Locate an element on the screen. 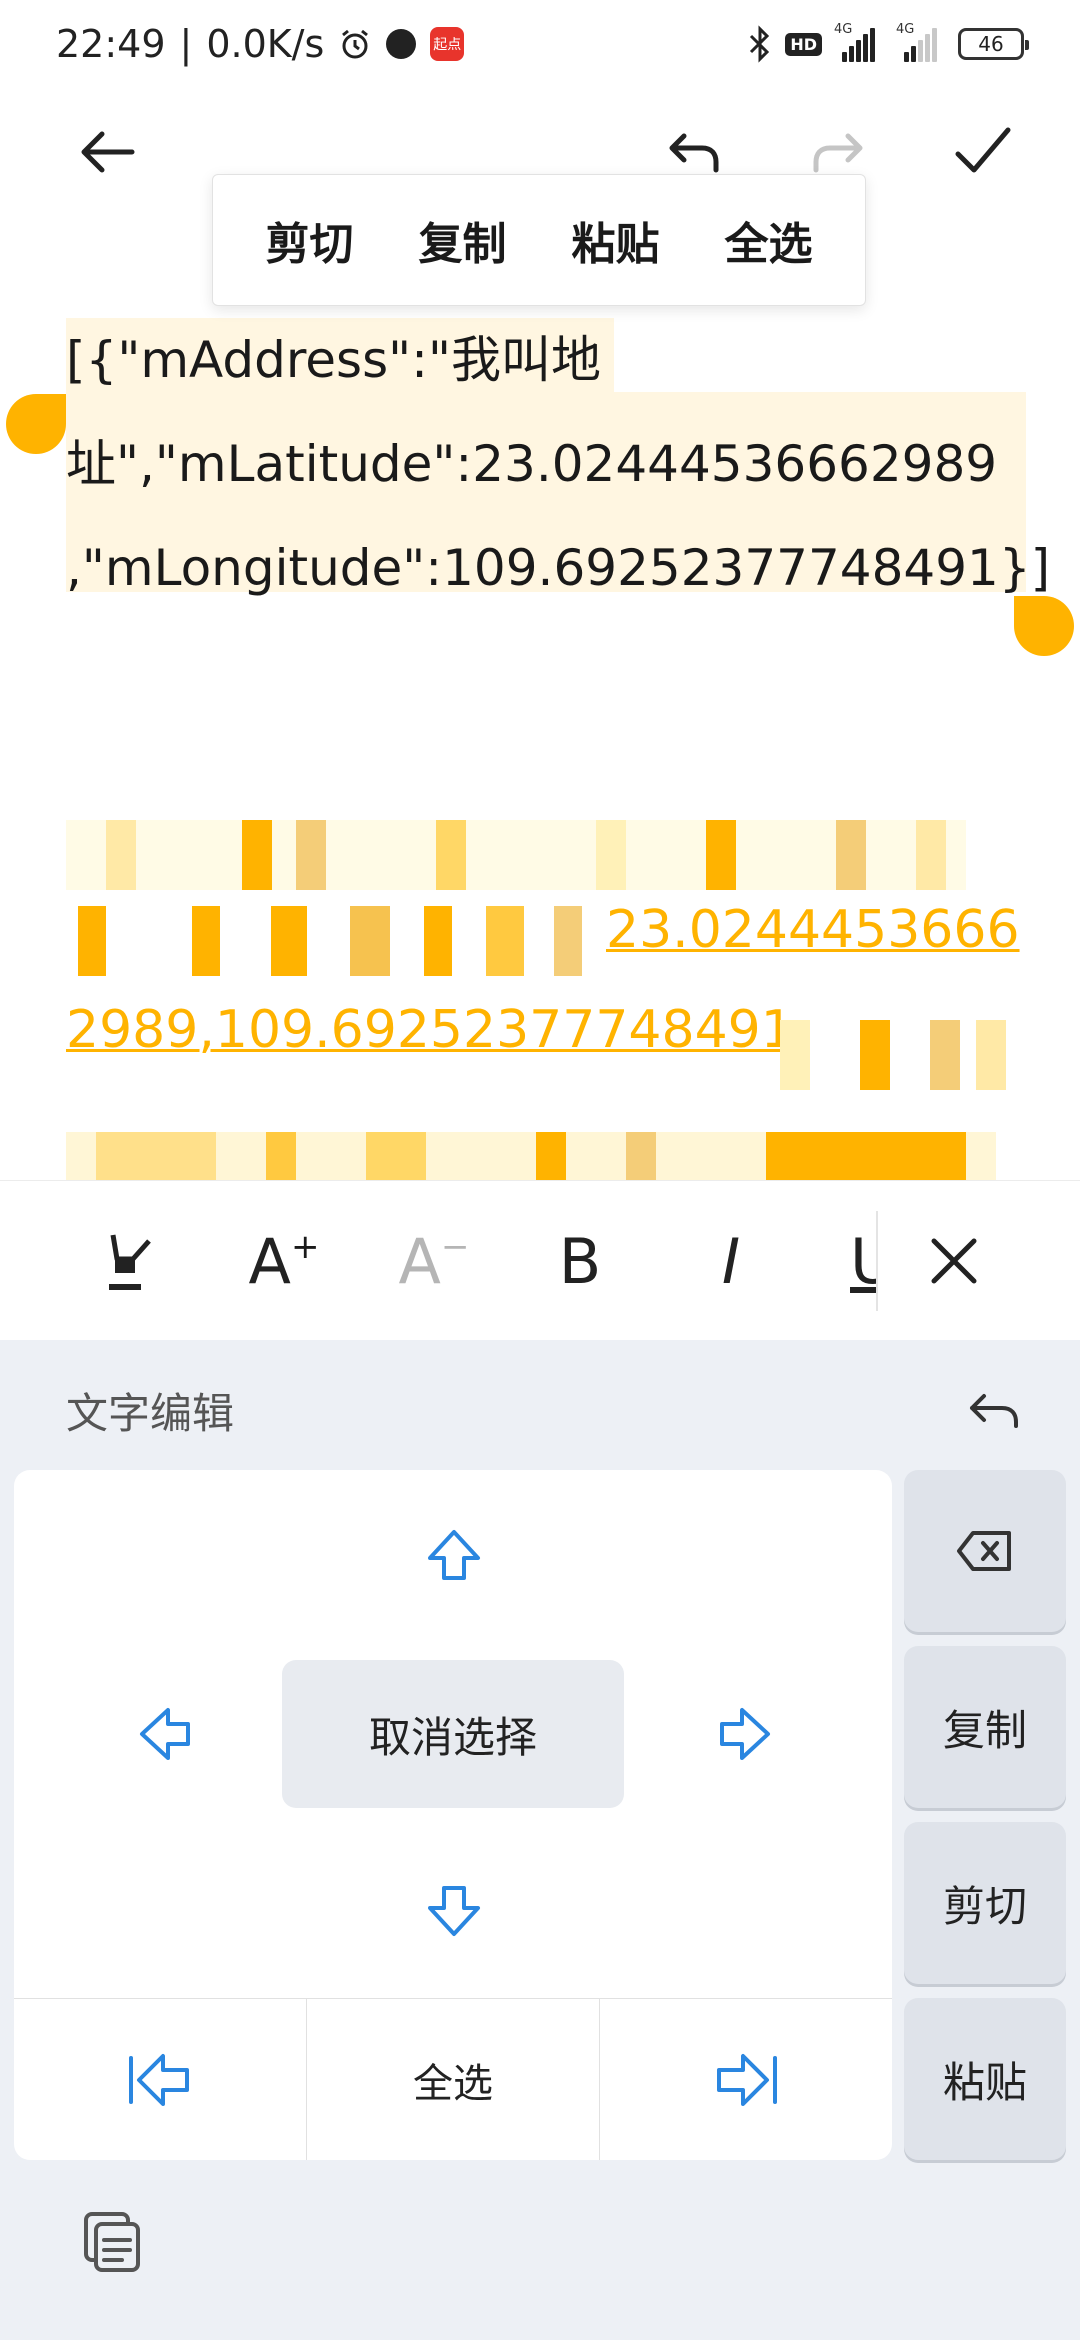  move-to-end-icon is located at coordinates (747, 2079).